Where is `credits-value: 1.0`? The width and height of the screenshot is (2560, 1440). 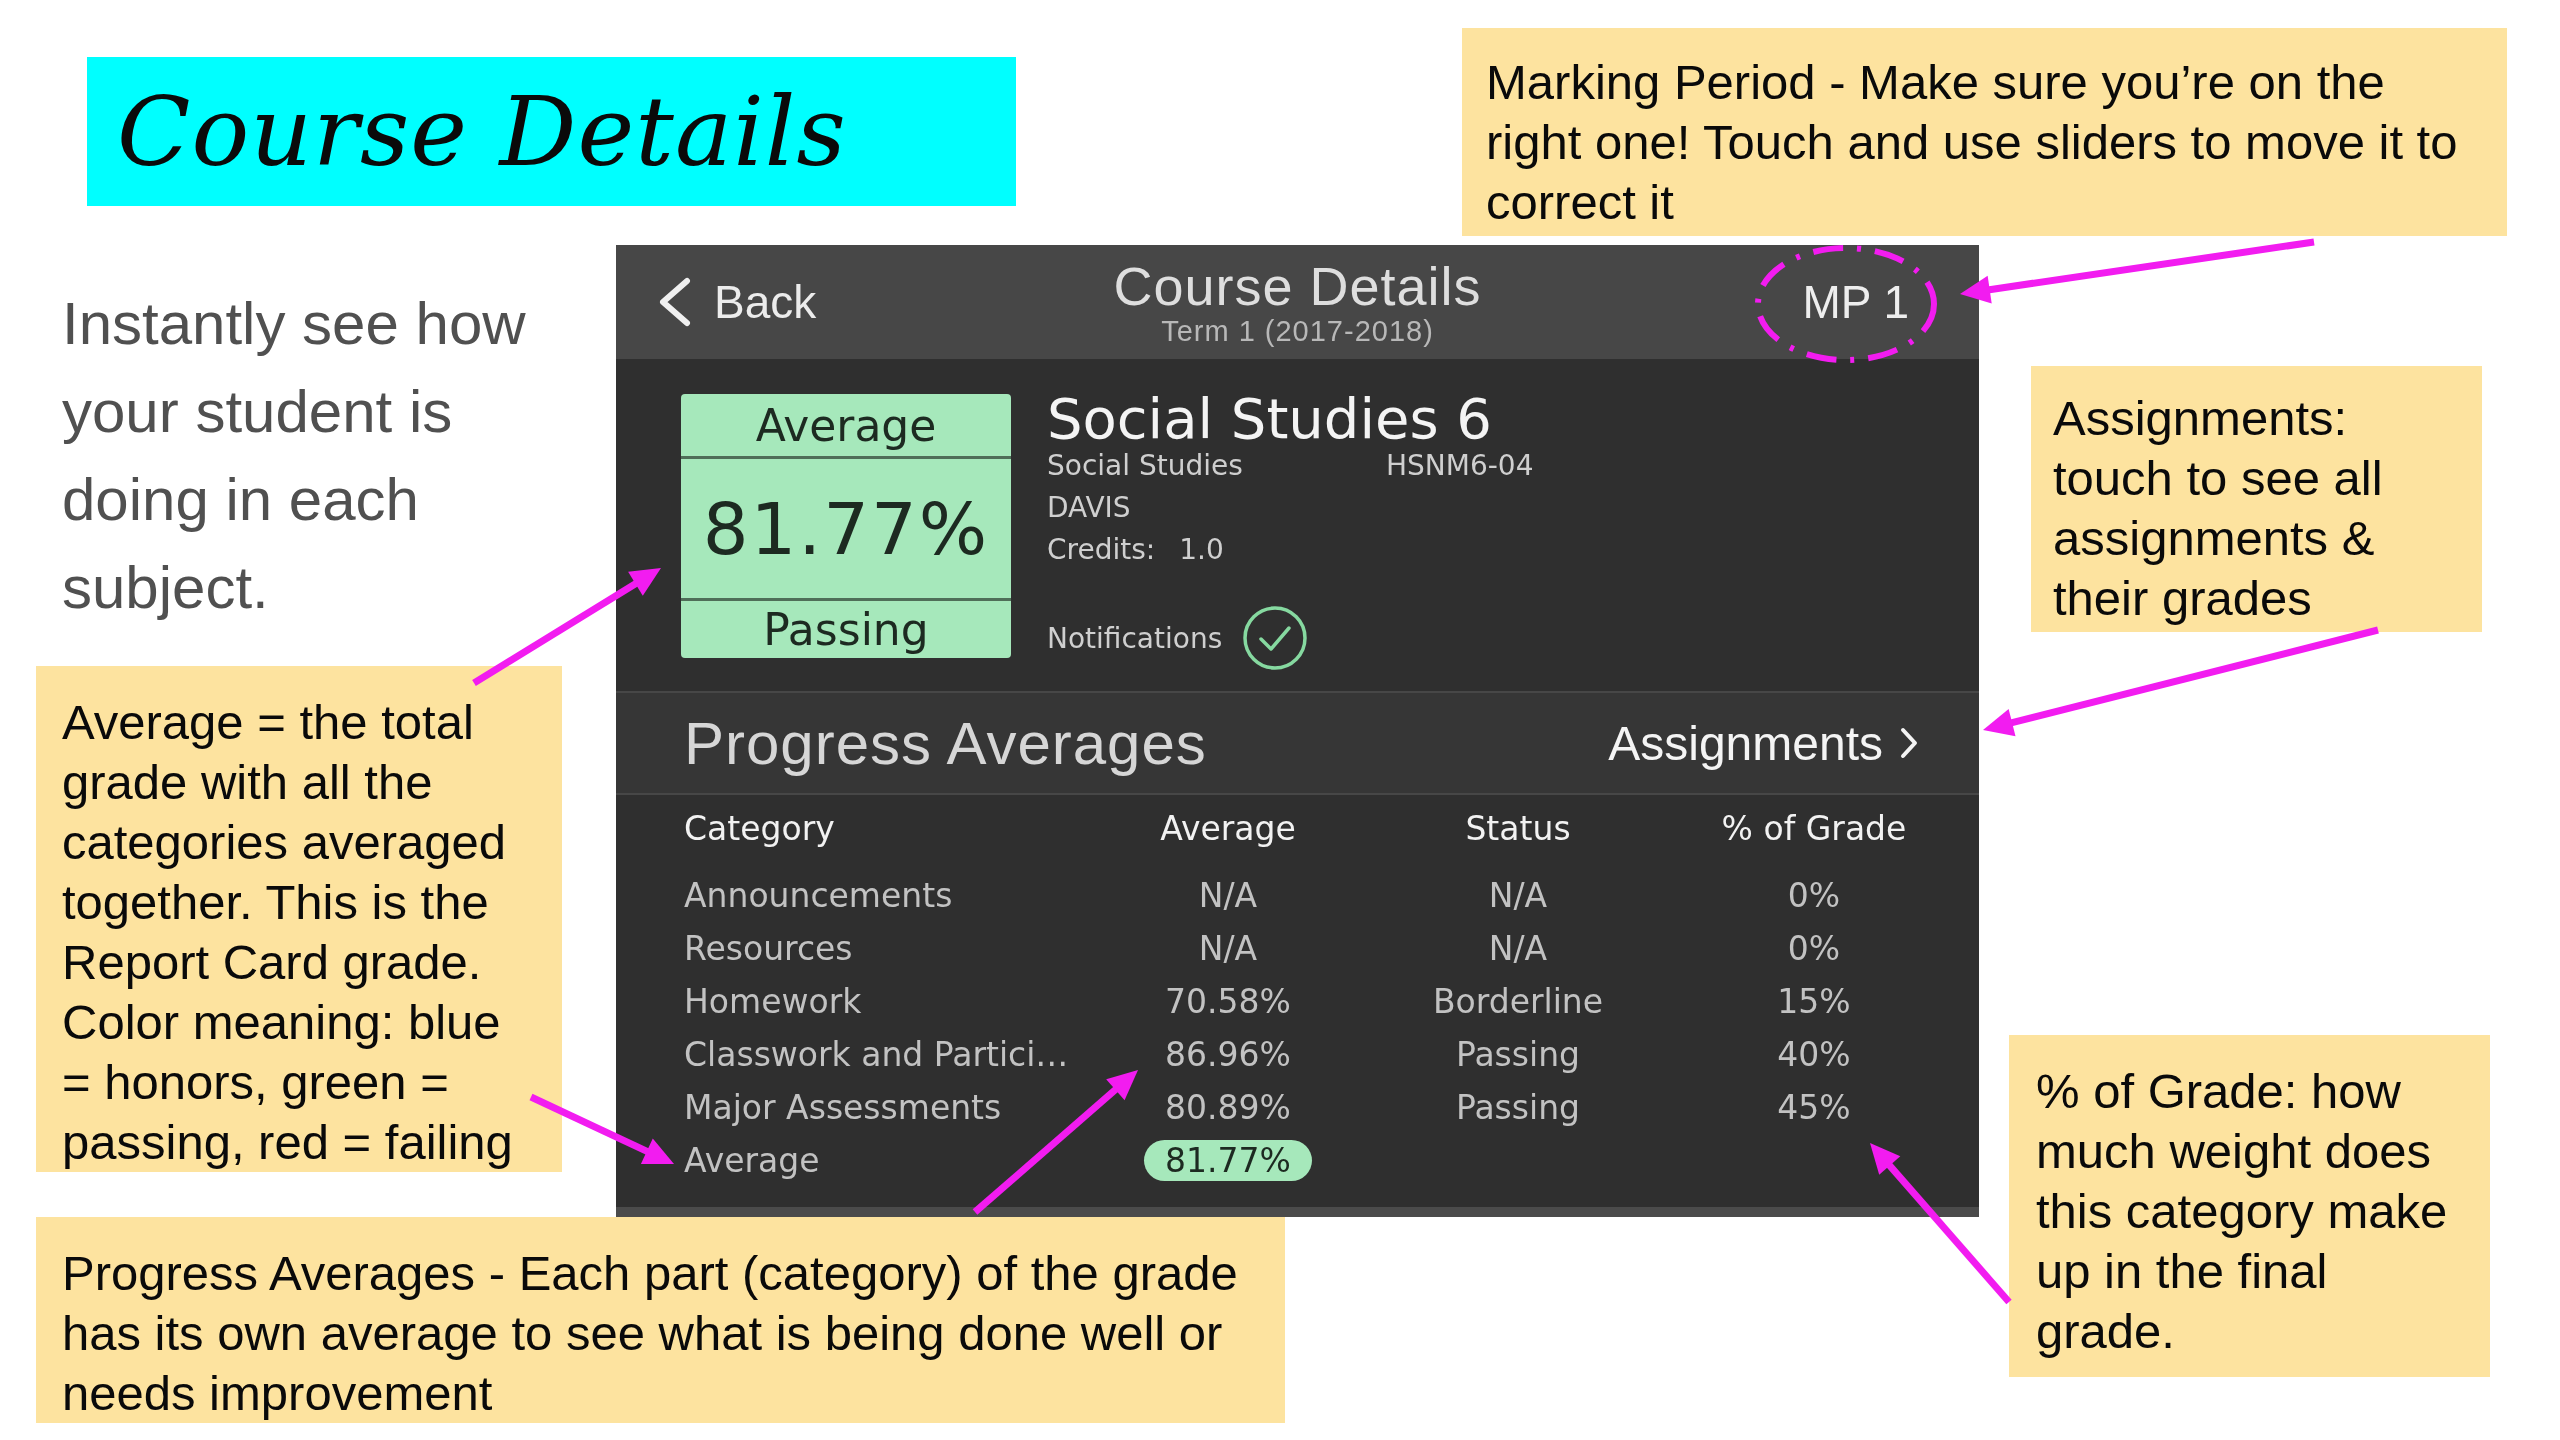 credits-value: 1.0 is located at coordinates (1201, 549).